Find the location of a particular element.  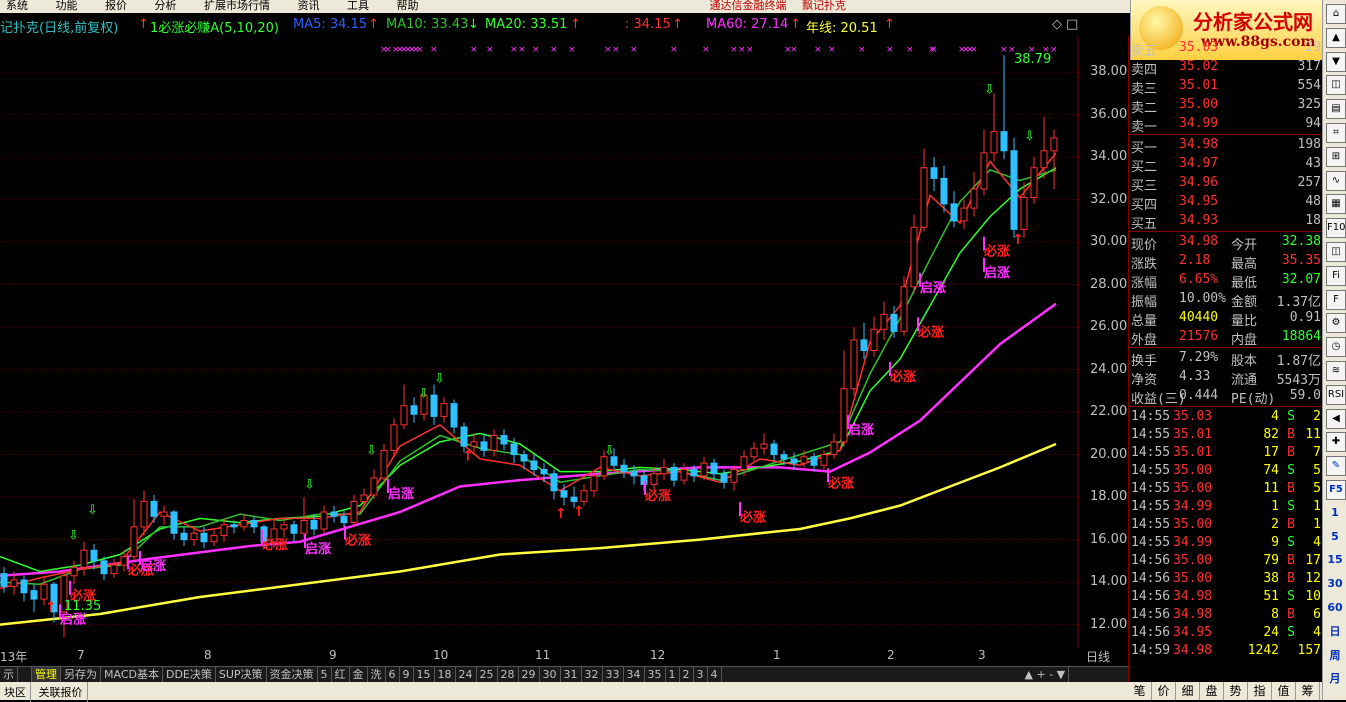

indicator-tab: 另存为 is located at coordinates (81, 675).